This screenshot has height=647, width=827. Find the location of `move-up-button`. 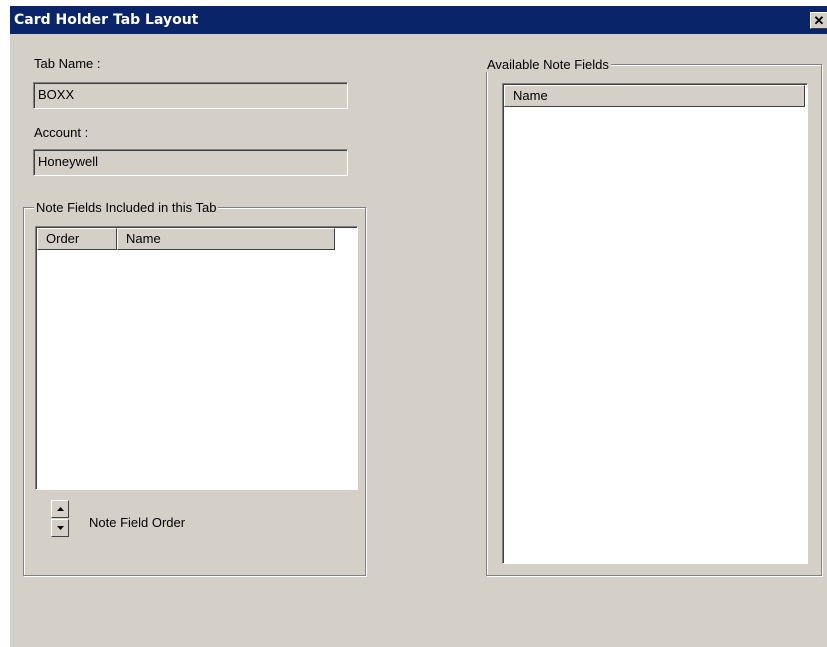

move-up-button is located at coordinates (60, 509).